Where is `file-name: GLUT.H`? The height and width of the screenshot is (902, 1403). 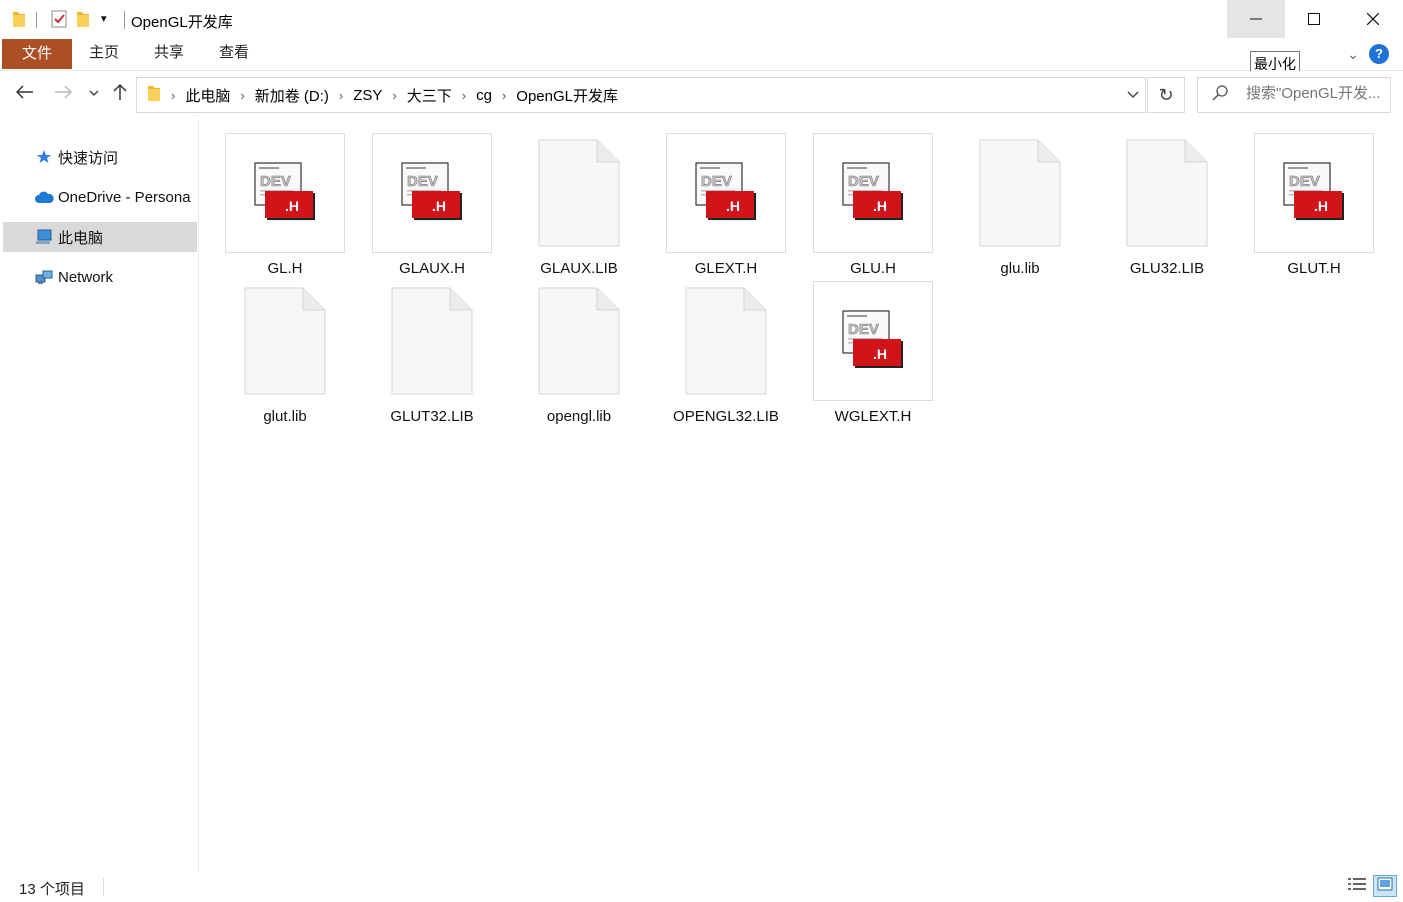 file-name: GLUT.H is located at coordinates (1314, 268).